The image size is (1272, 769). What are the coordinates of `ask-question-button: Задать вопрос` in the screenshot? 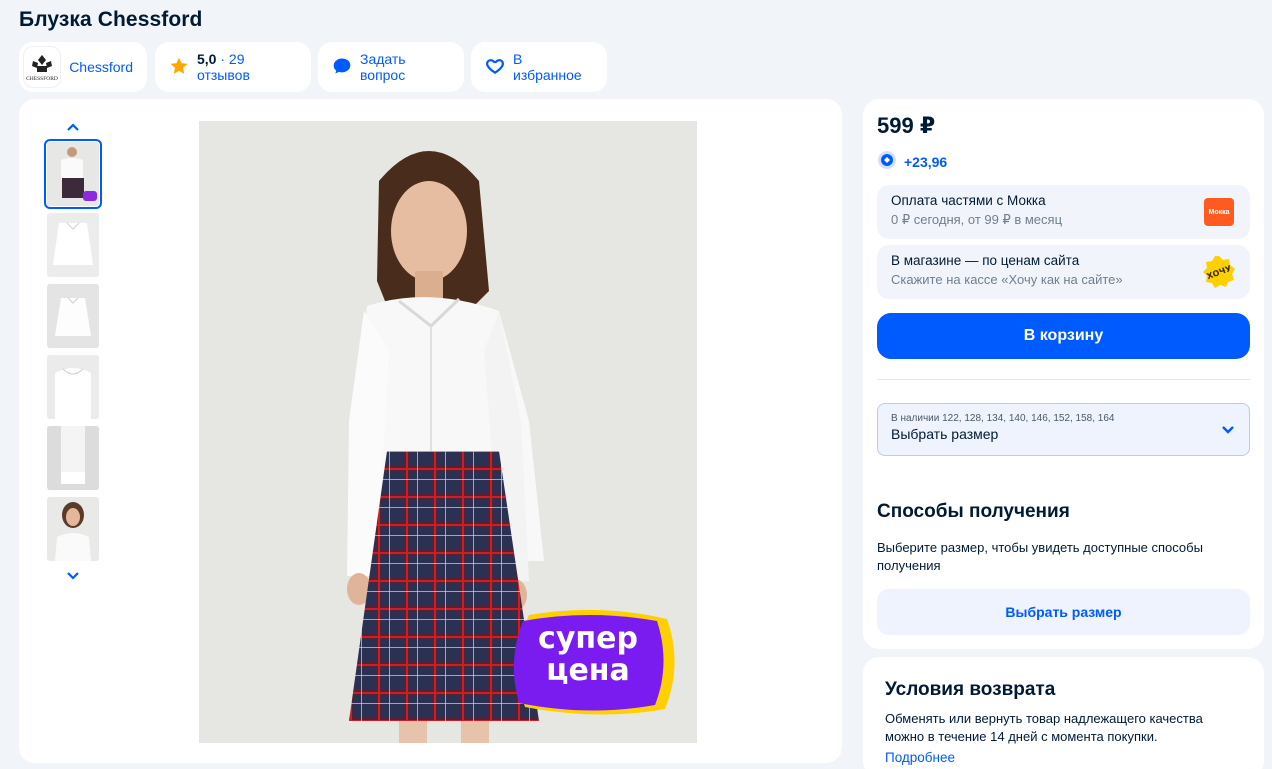 It's located at (391, 67).